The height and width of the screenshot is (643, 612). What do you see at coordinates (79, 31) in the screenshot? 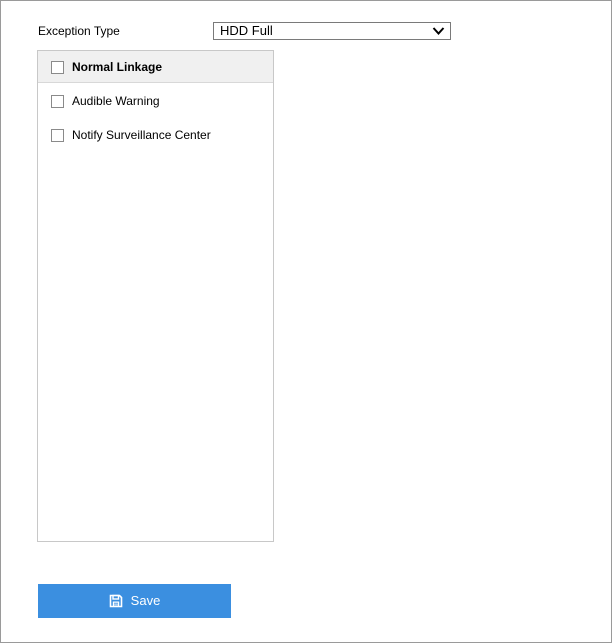
I see `exception-type-label: Exception Type` at bounding box center [79, 31].